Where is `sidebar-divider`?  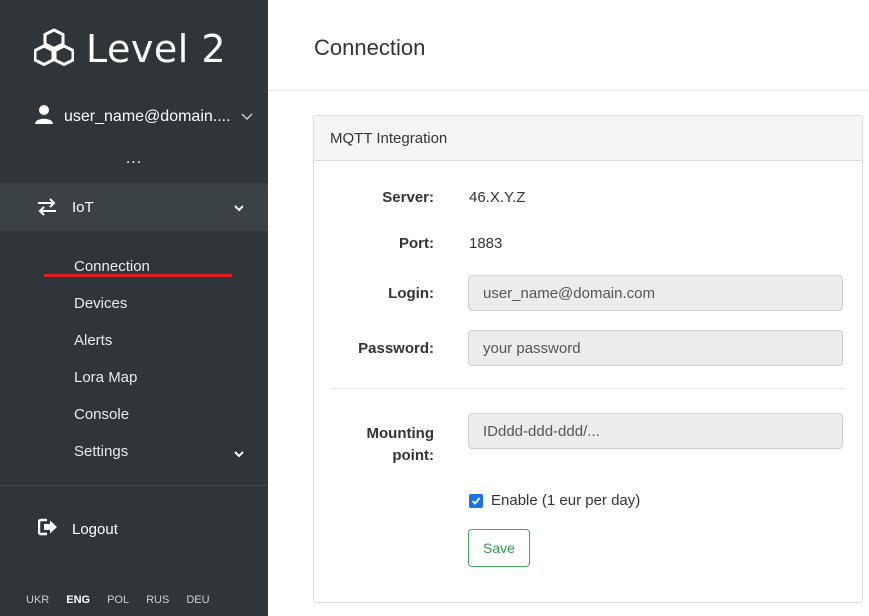
sidebar-divider is located at coordinates (134, 485).